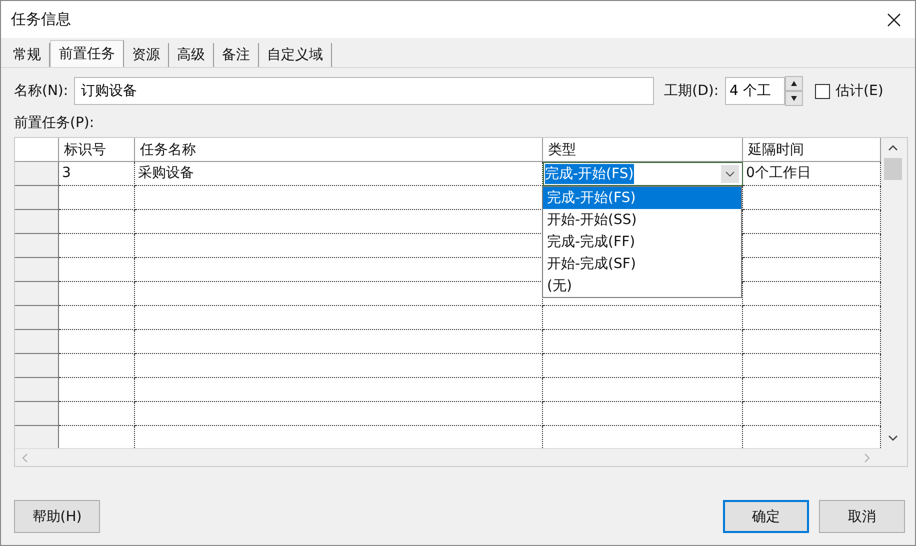  Describe the element at coordinates (766, 516) in the screenshot. I see `ok-button: 确定` at that location.